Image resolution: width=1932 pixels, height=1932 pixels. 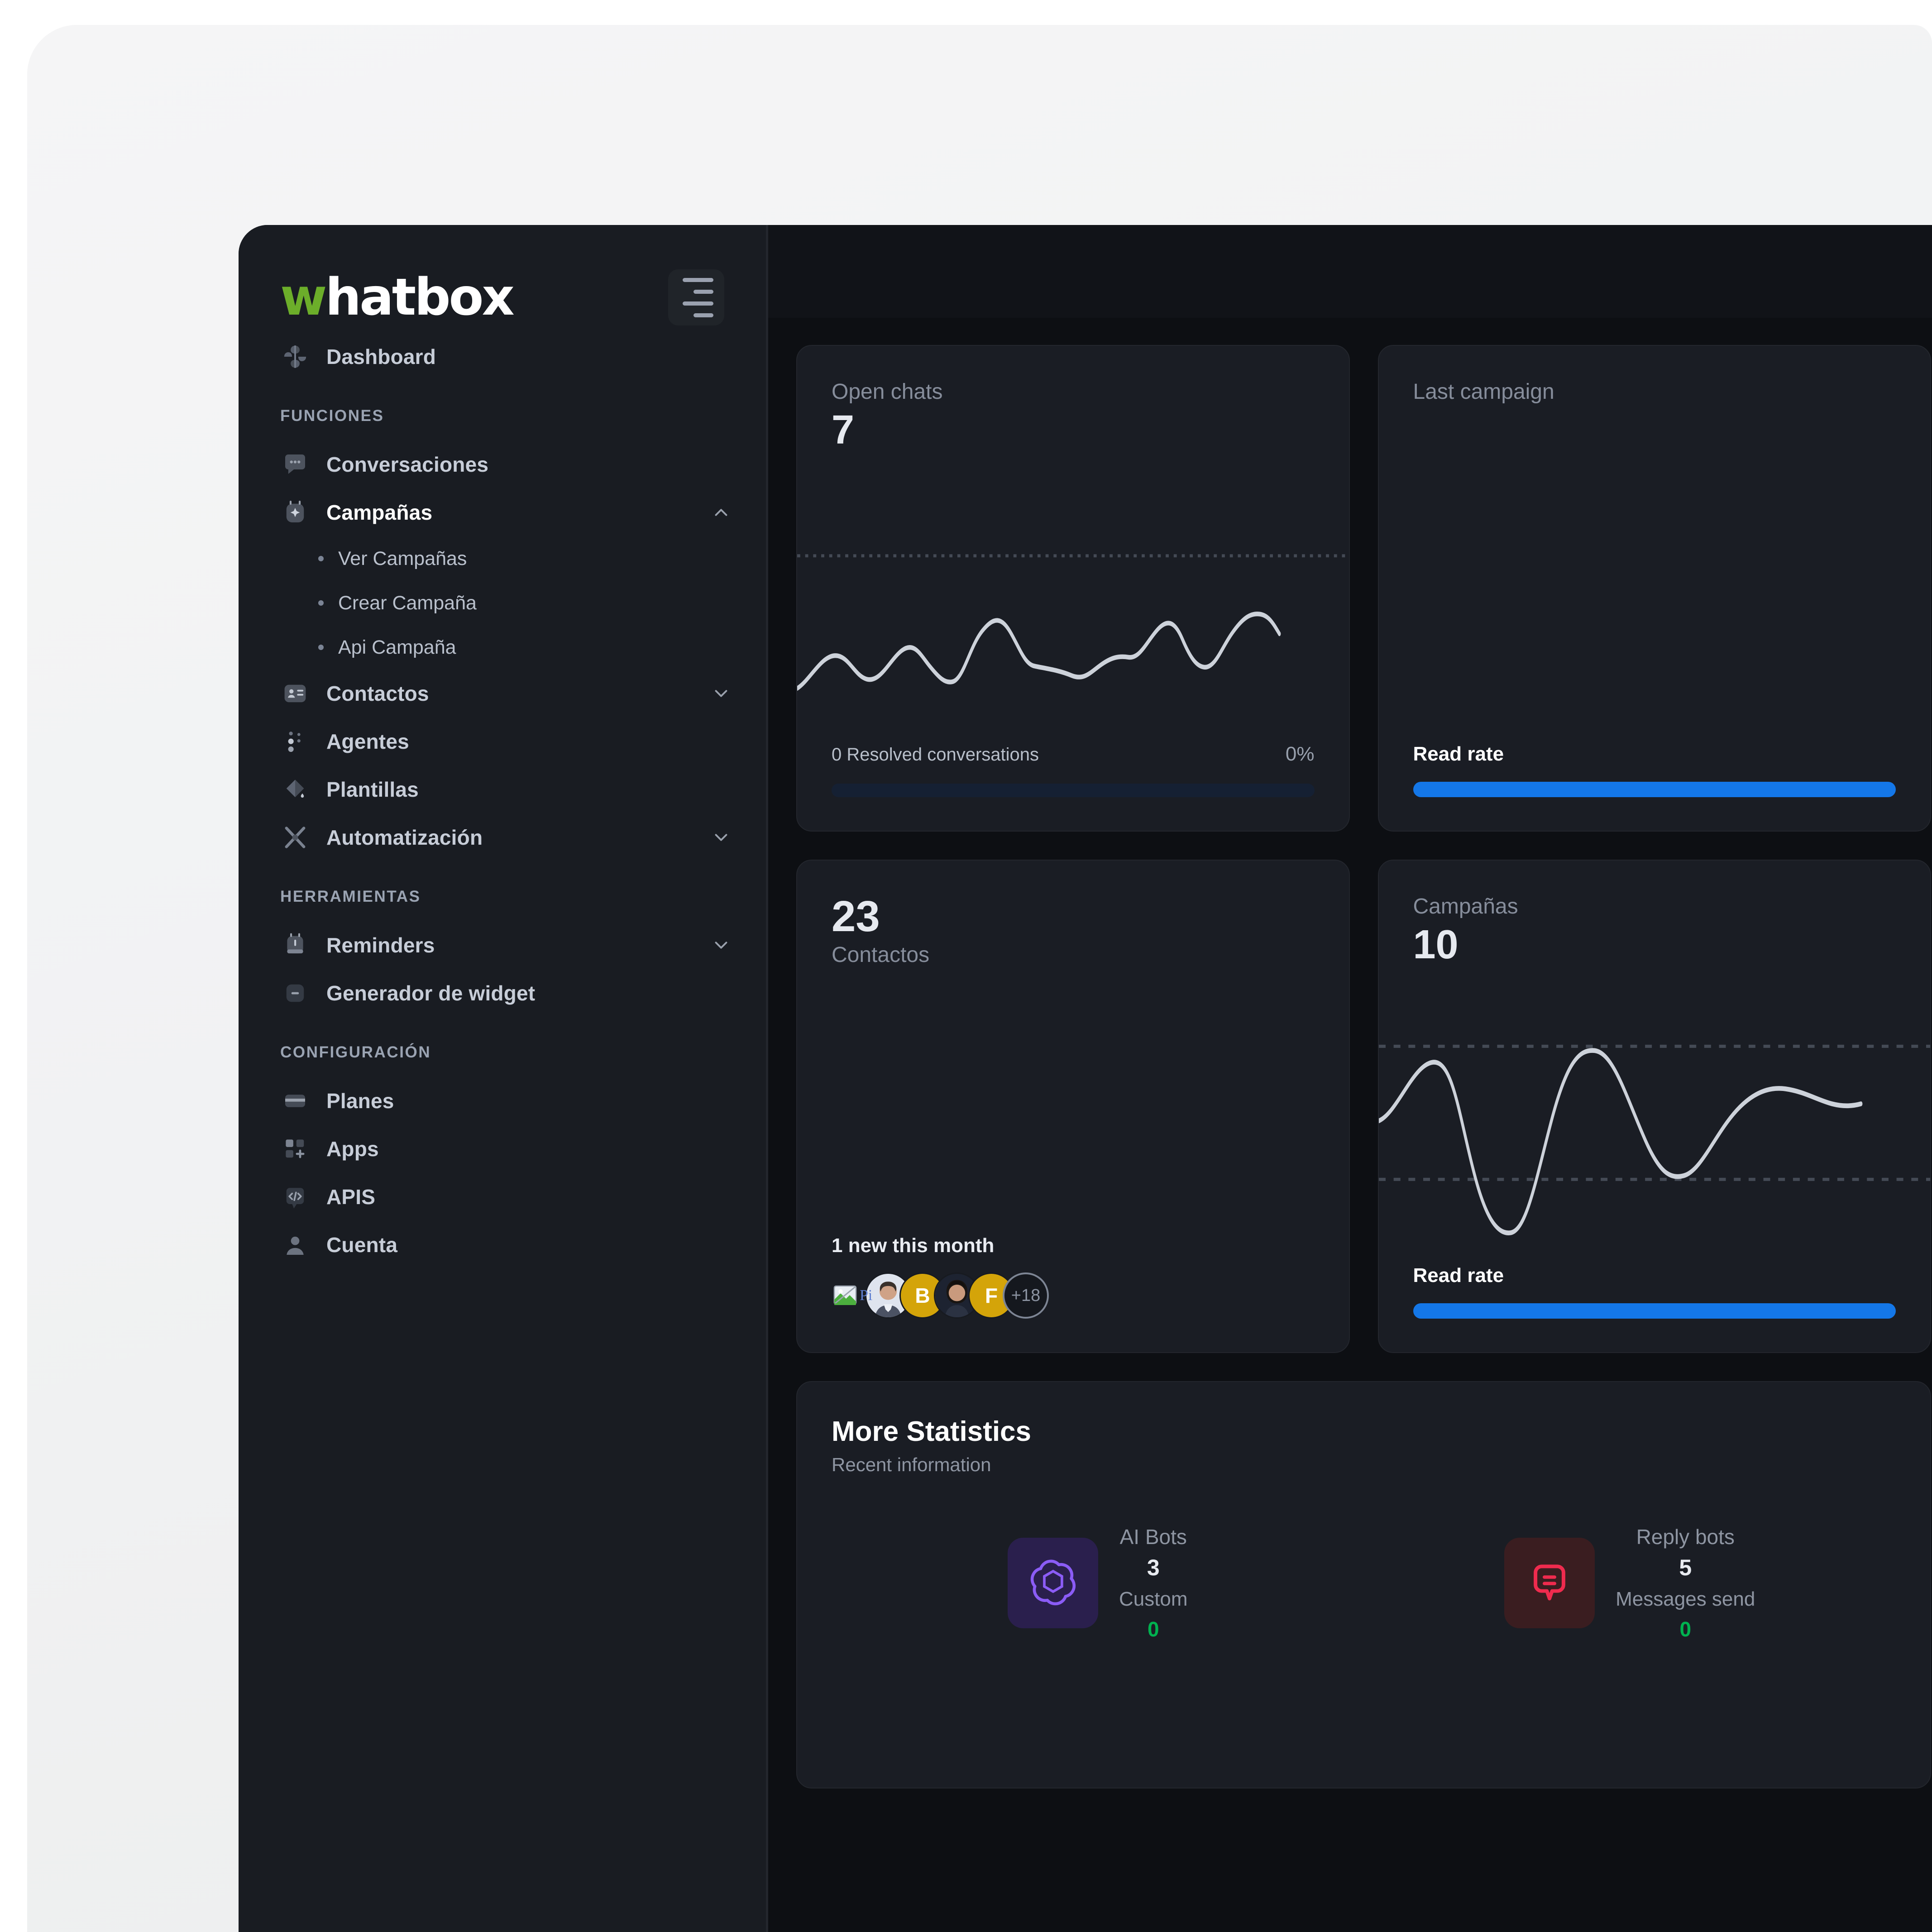 What do you see at coordinates (721, 512) in the screenshot?
I see `chevron-up-icon` at bounding box center [721, 512].